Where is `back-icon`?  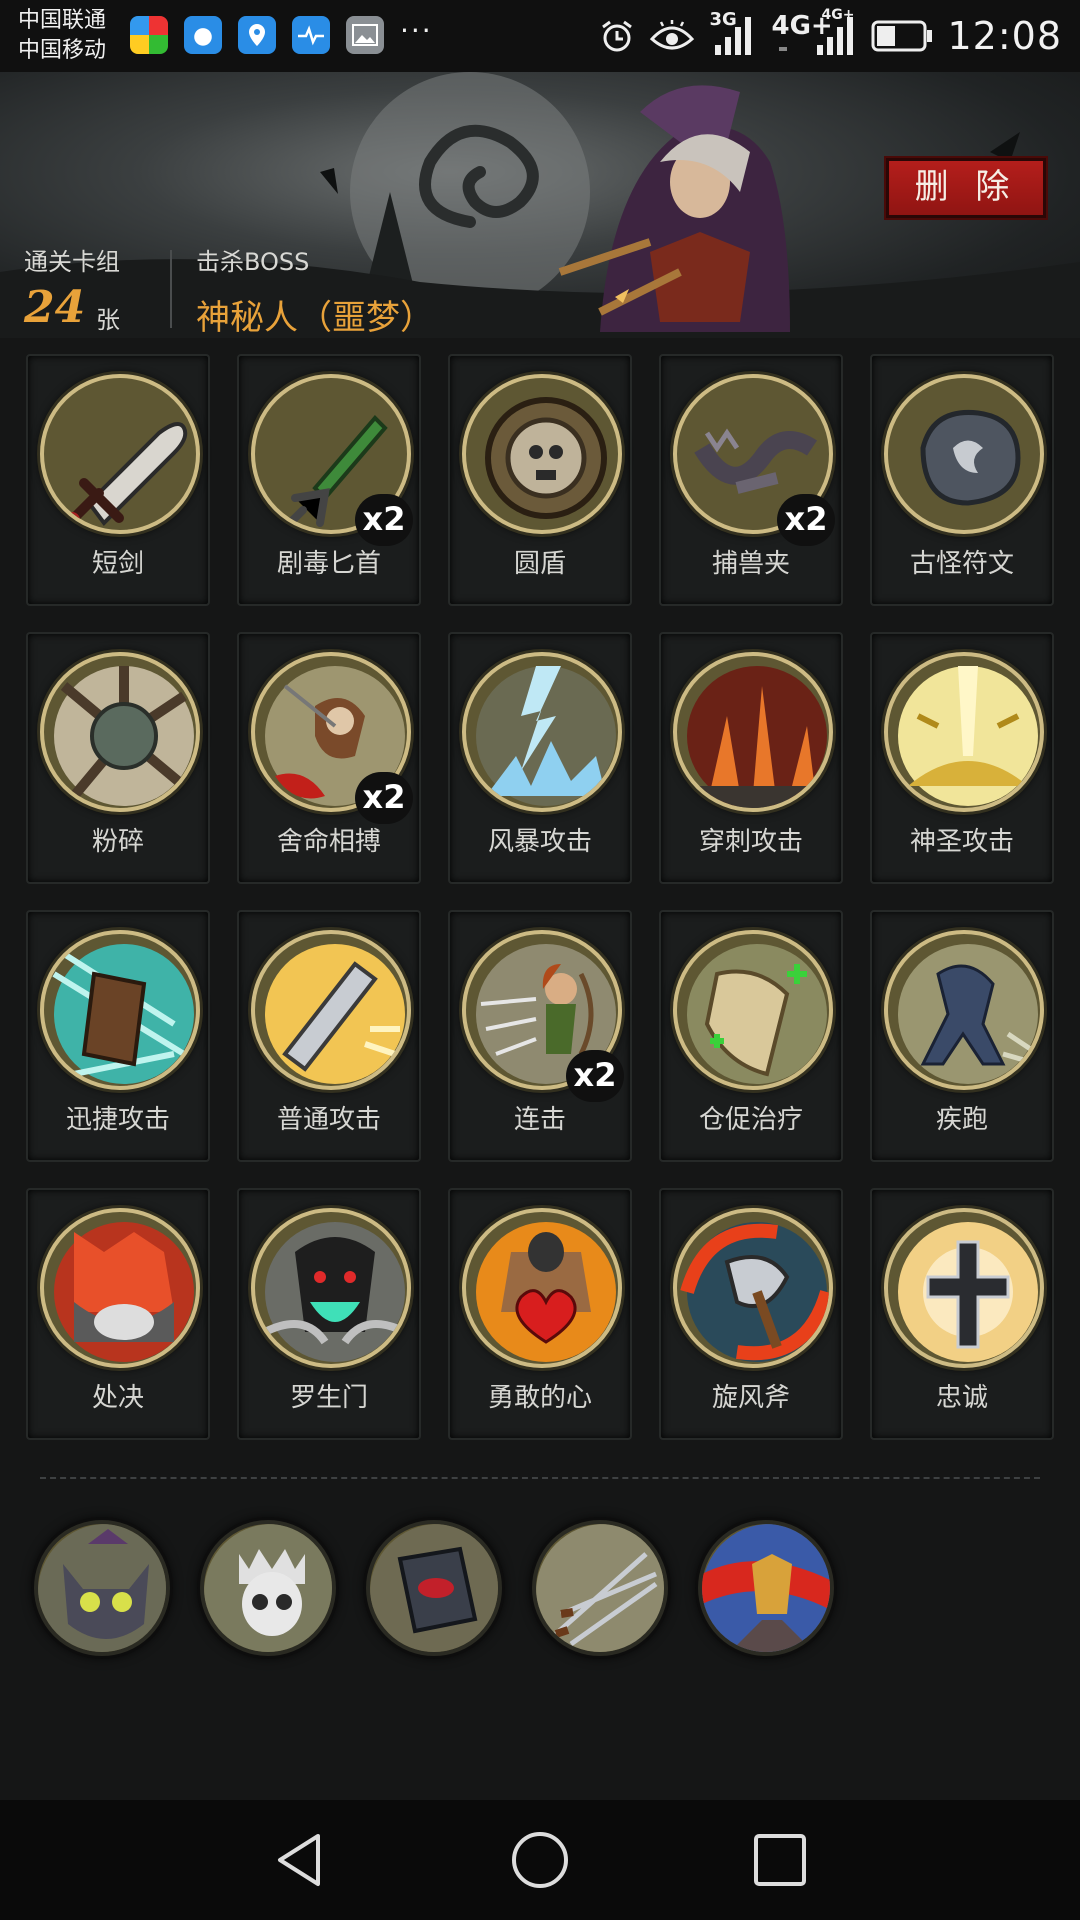 back-icon is located at coordinates (300, 1860).